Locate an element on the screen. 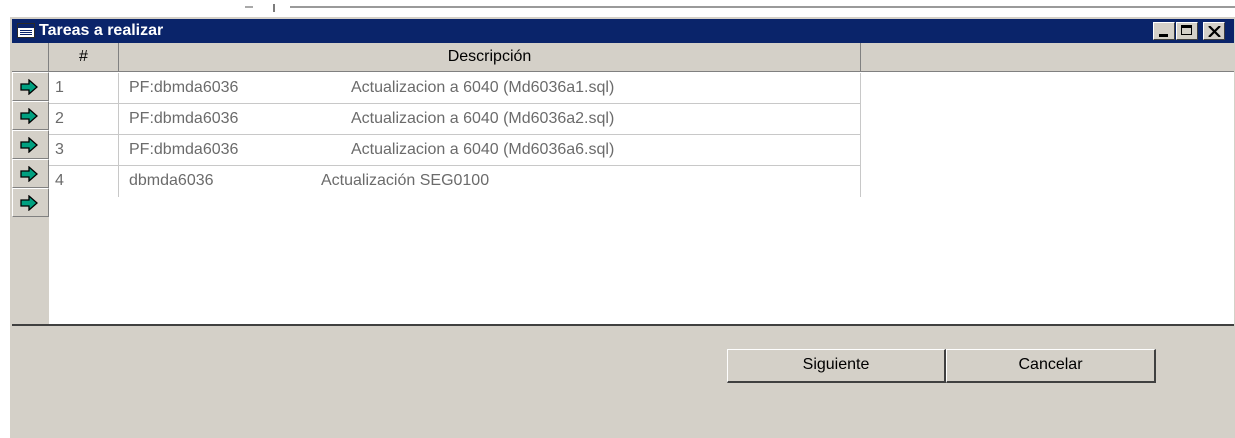  row-number: 1 is located at coordinates (84, 88).